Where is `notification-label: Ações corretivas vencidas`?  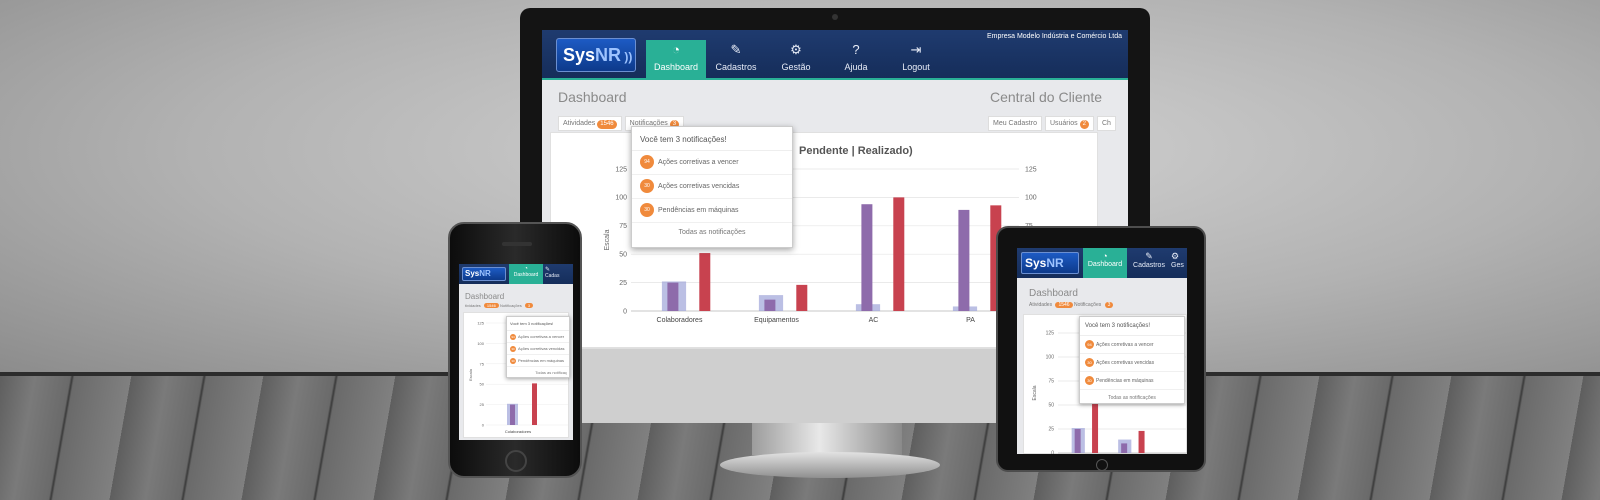
notification-label: Ações corretivas vencidas is located at coordinates (541, 348).